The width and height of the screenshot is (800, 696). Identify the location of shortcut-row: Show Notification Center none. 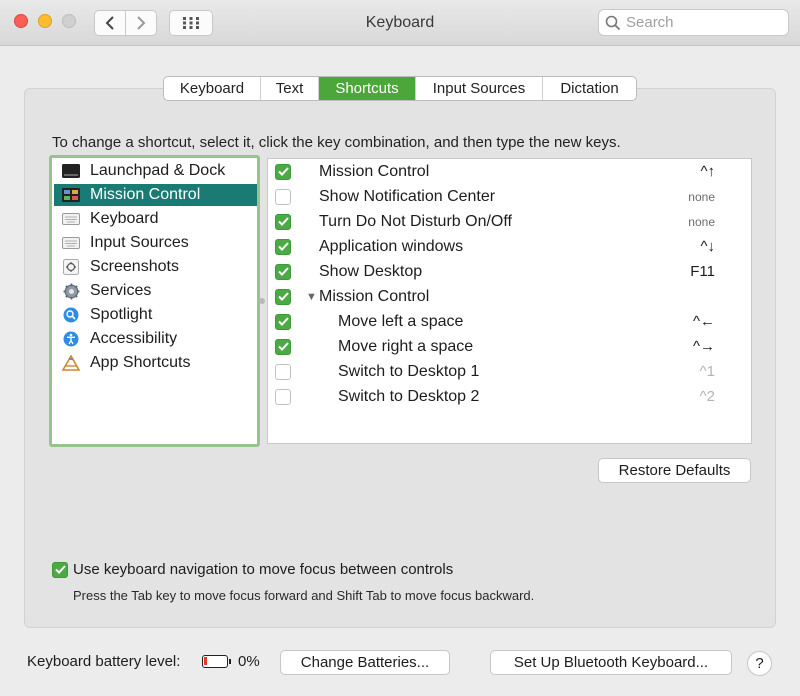
(509, 196).